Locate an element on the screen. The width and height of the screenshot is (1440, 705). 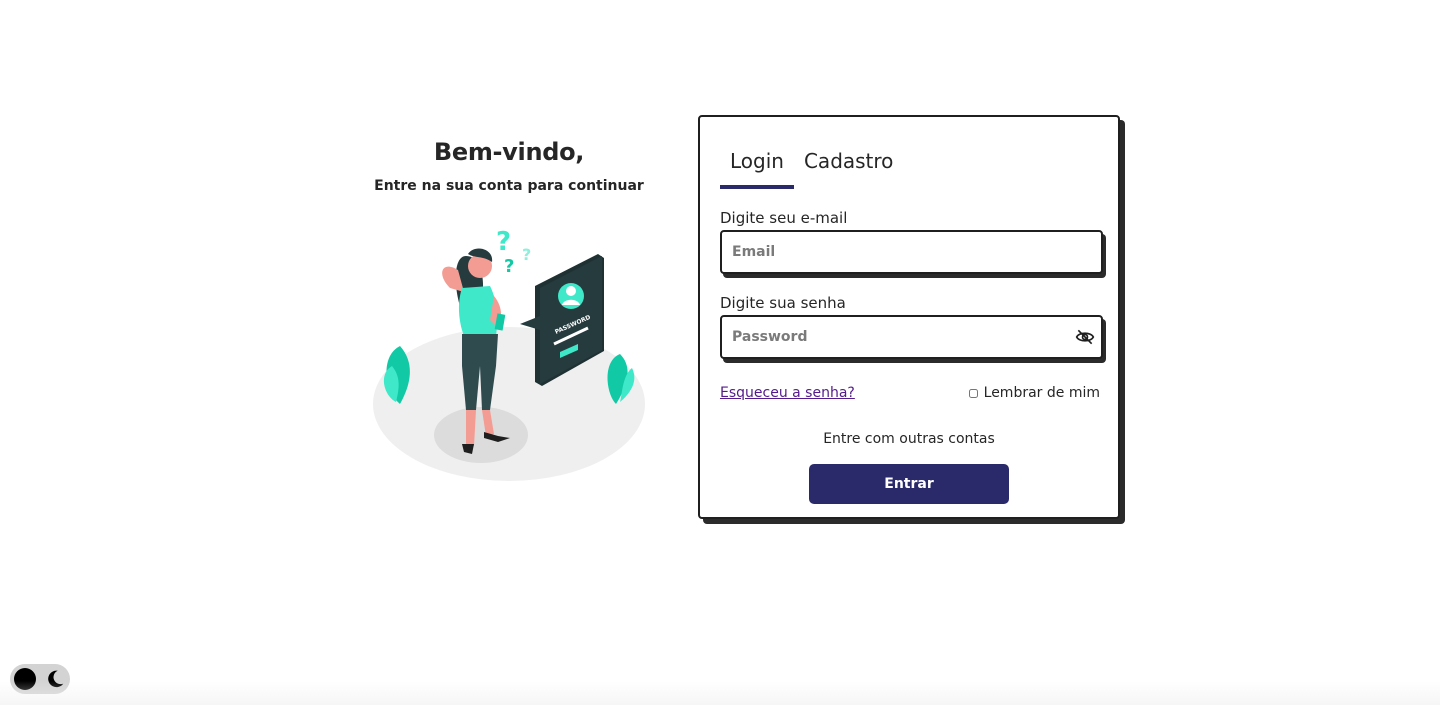
remember-me-label: Lembrar de mim is located at coordinates (1041, 393).